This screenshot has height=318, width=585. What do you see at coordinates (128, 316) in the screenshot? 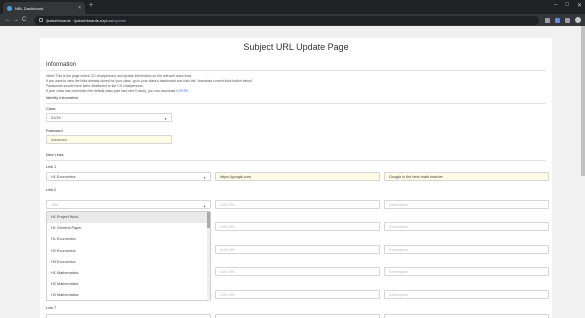
I see `link7-subject-select` at bounding box center [128, 316].